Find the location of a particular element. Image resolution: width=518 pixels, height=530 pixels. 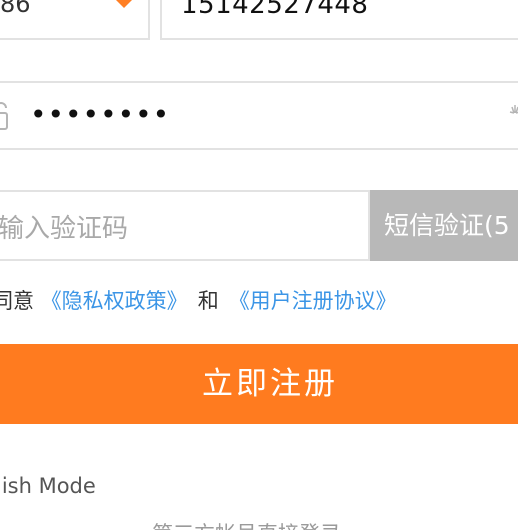

chevron-down-icon is located at coordinates (124, 4).